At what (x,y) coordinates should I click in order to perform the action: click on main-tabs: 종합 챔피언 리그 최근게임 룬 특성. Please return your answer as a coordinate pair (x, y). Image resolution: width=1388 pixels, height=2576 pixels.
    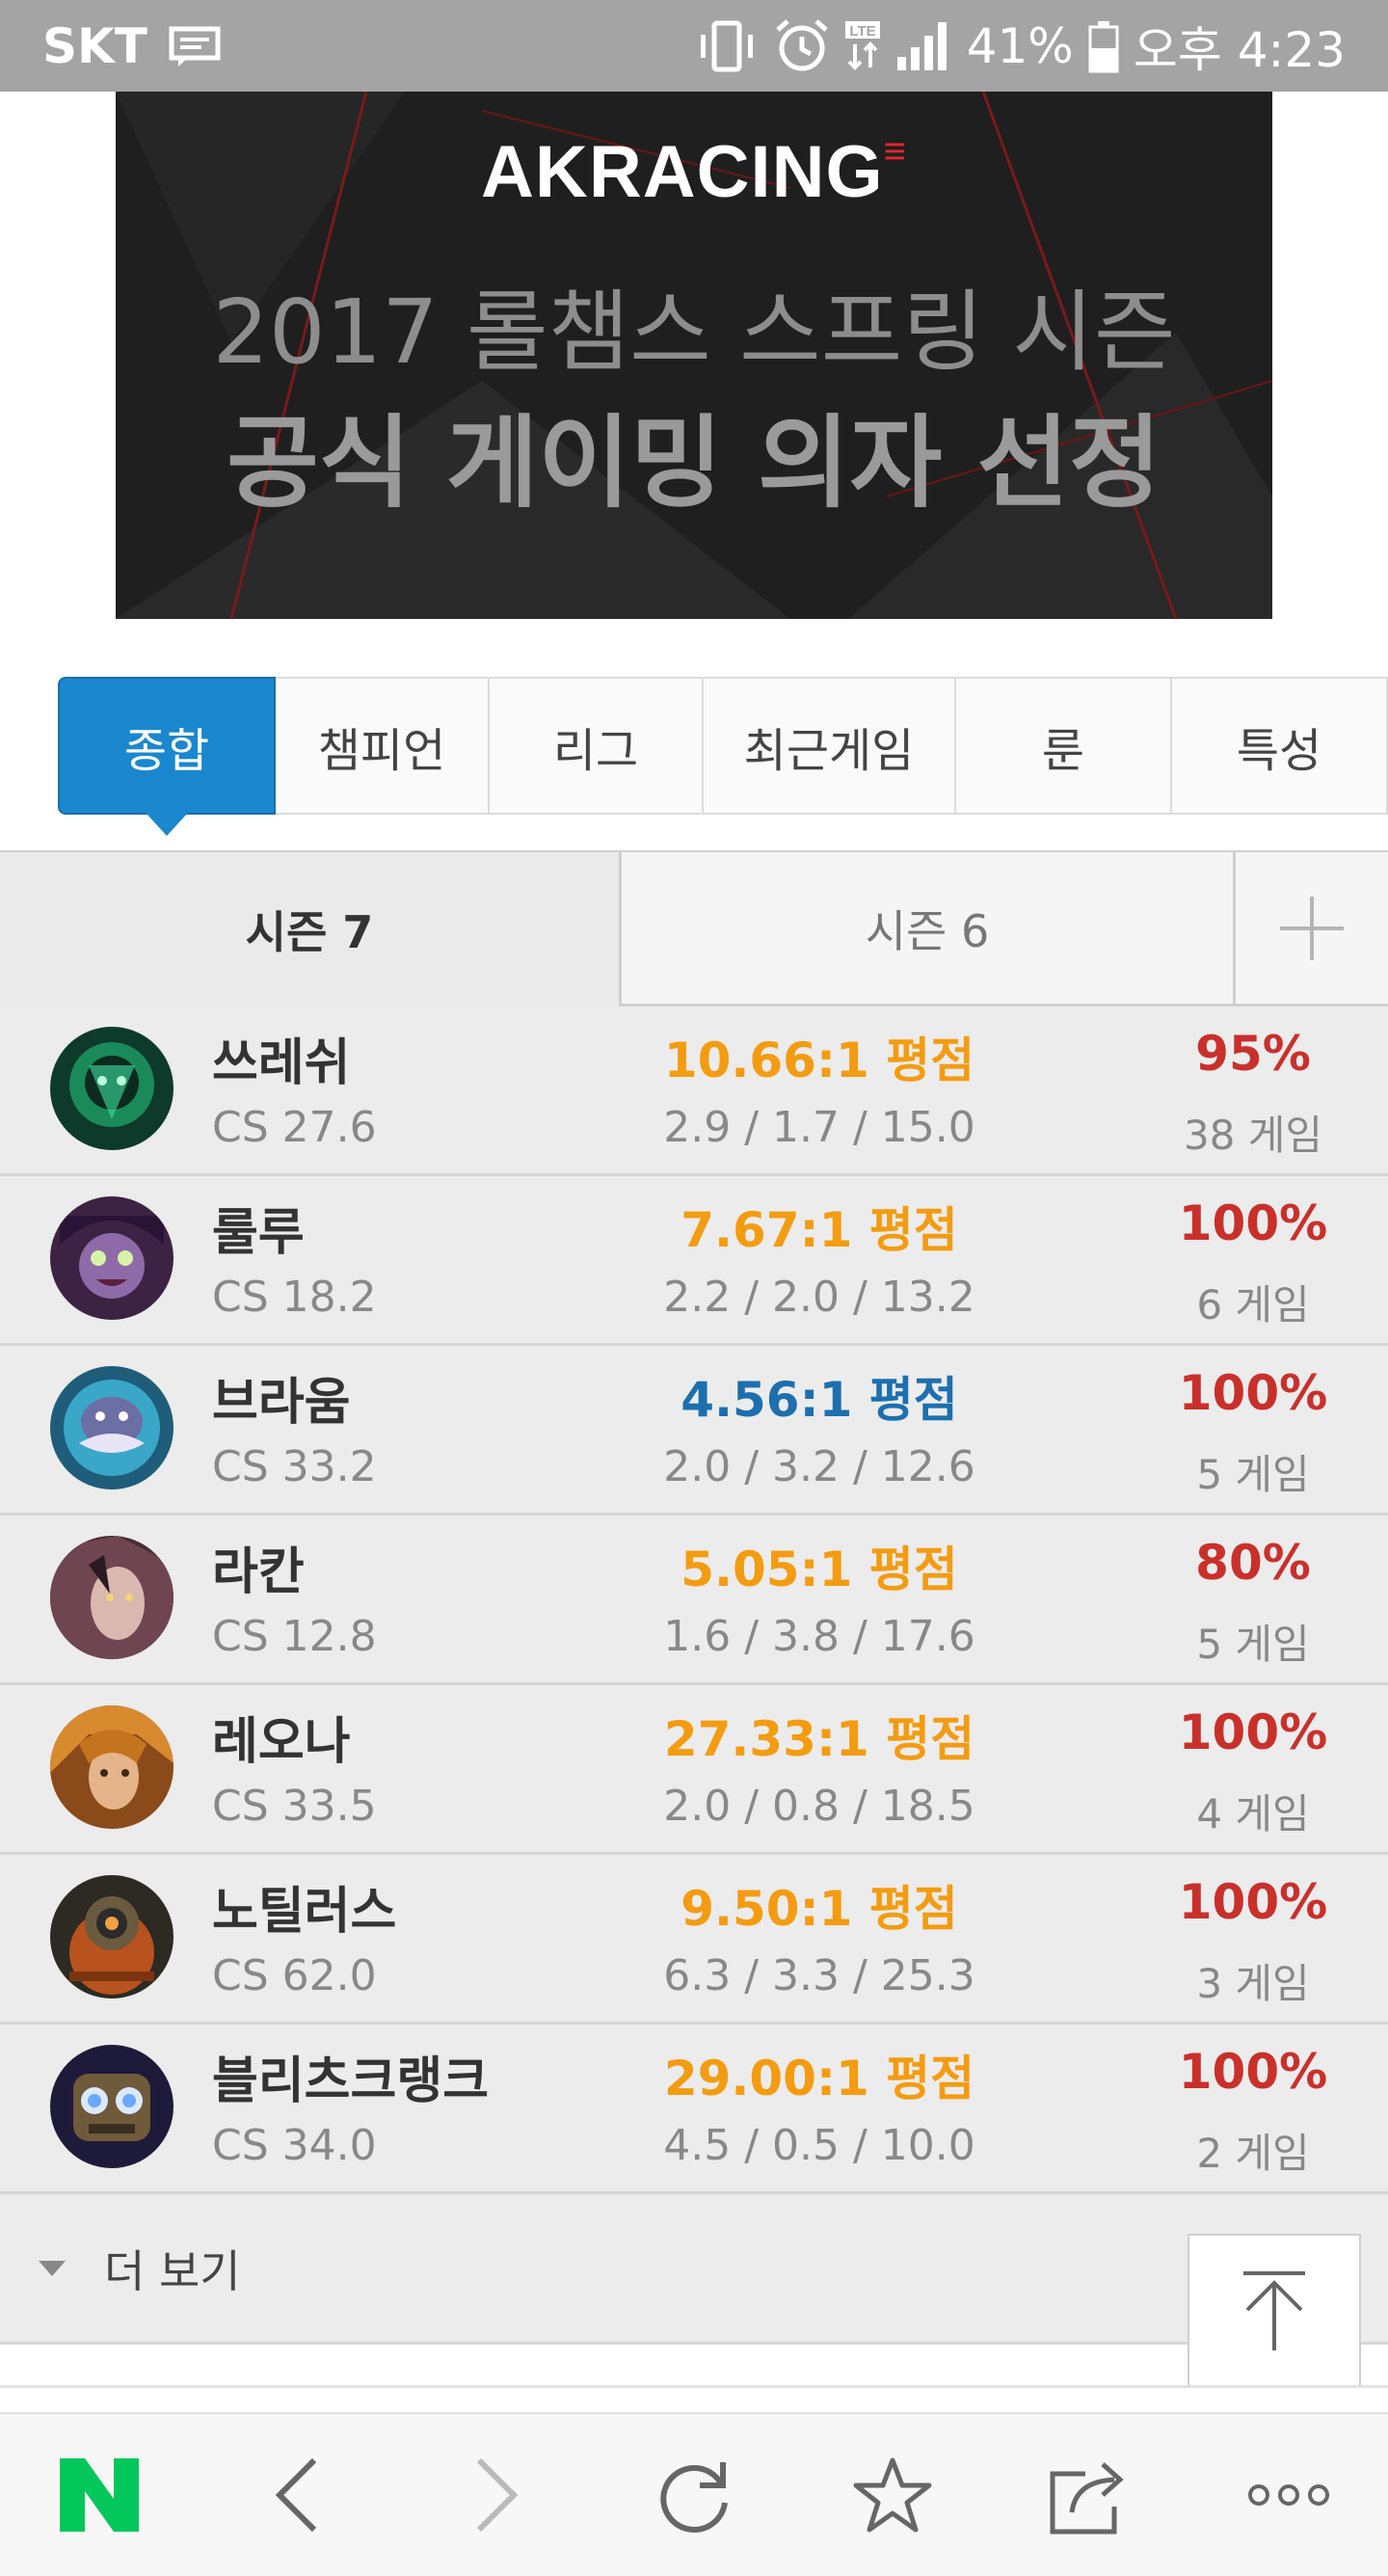
    Looking at the image, I should click on (723, 757).